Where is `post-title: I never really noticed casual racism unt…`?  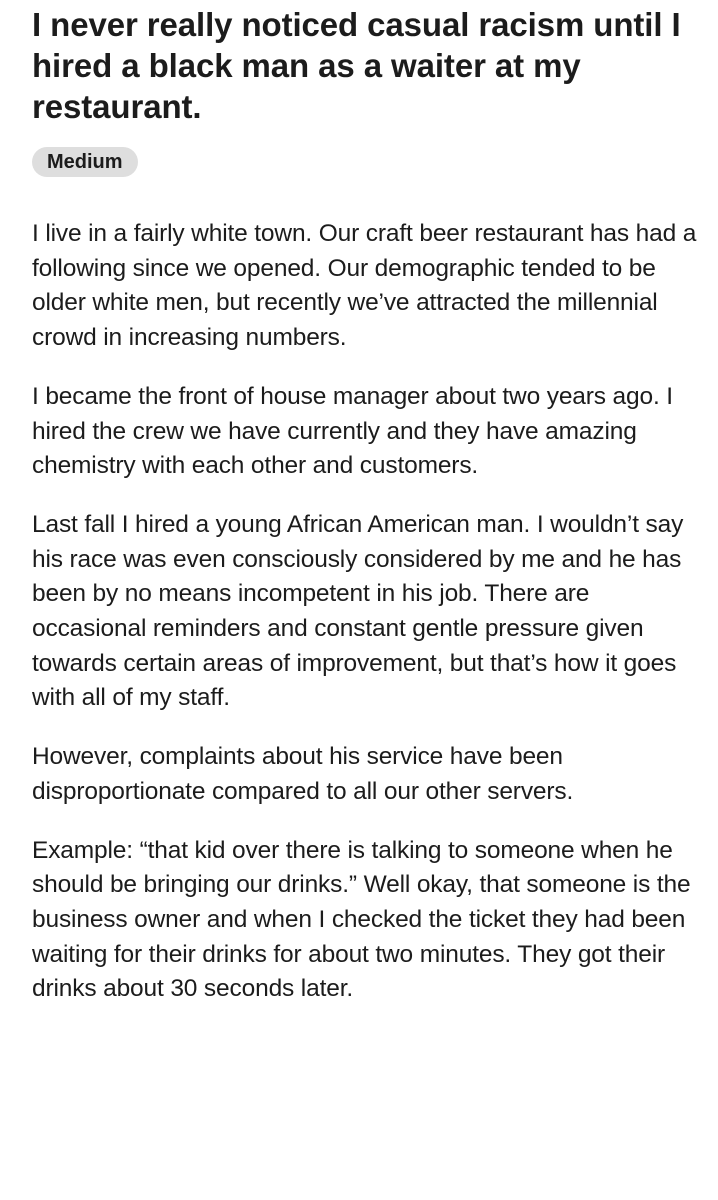
post-title: I never really noticed casual racism unt… is located at coordinates (368, 63).